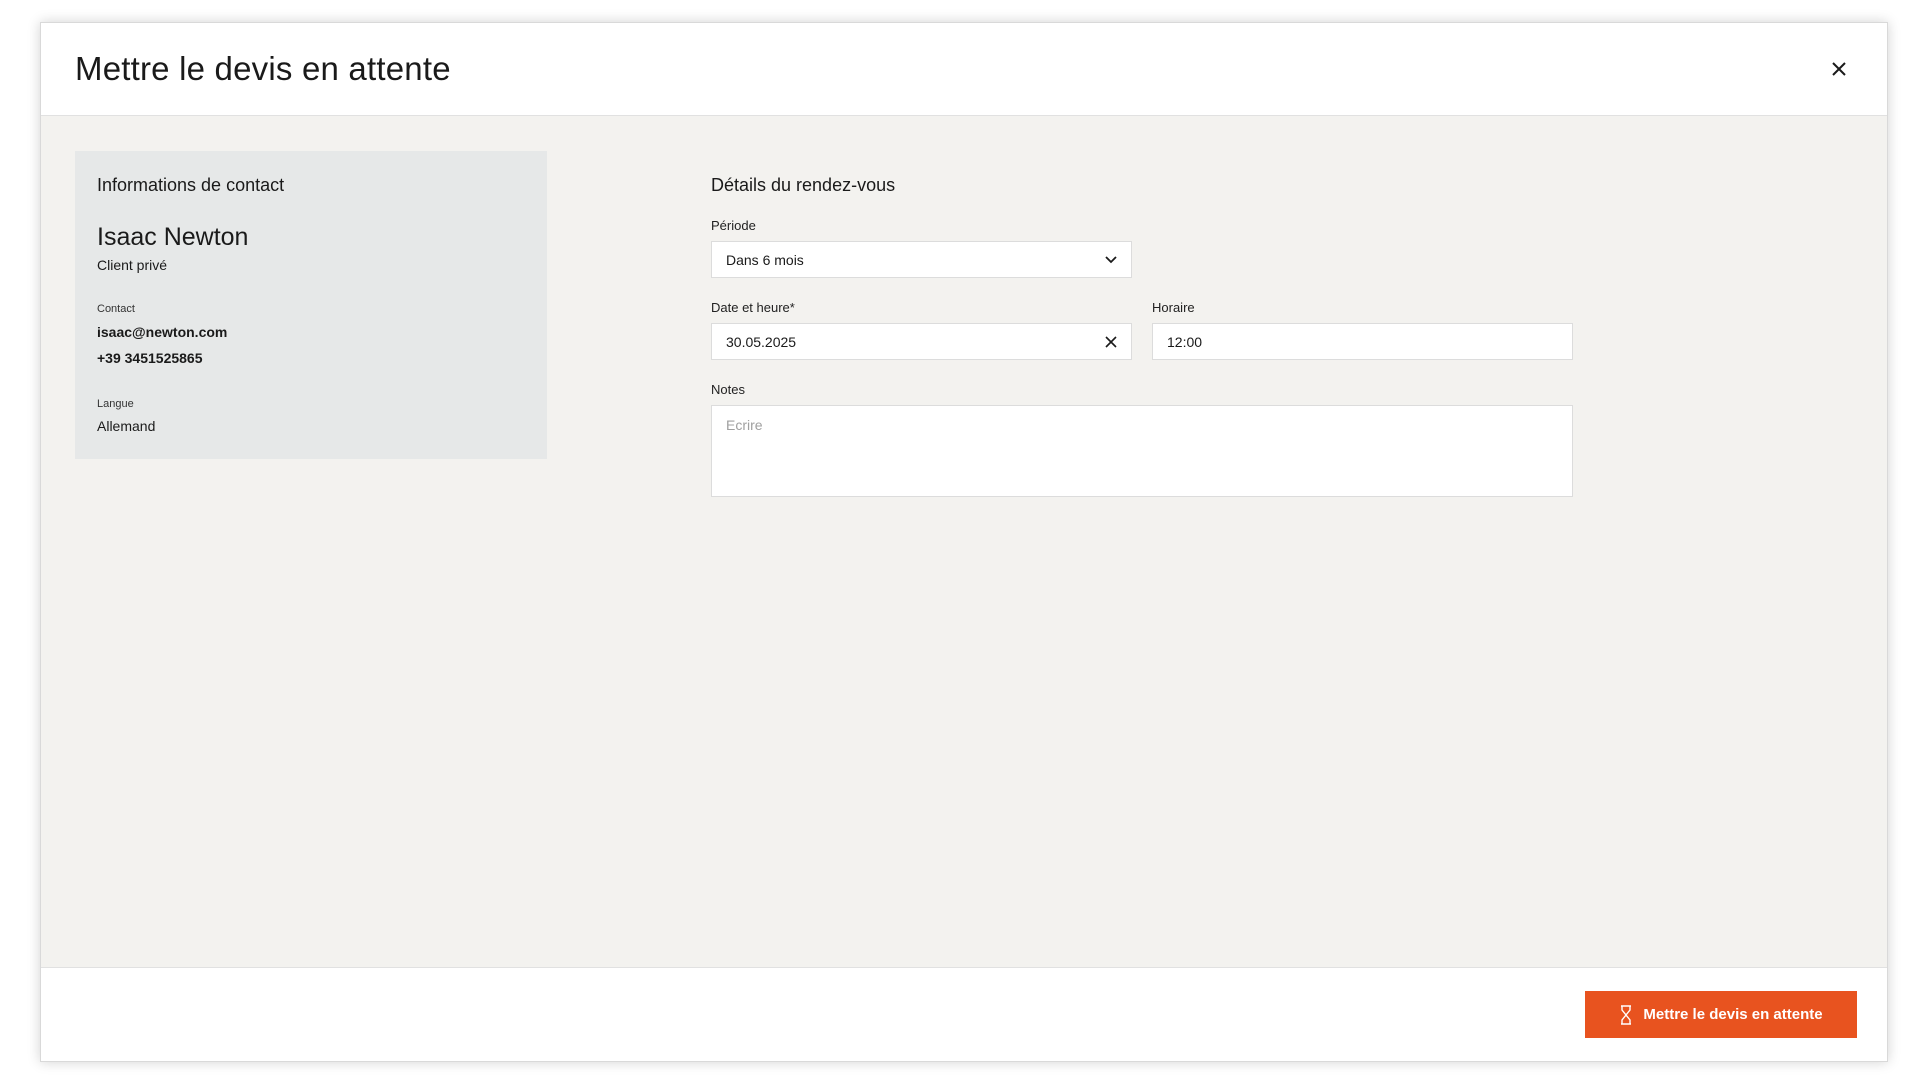 This screenshot has width=1920, height=1080. What do you see at coordinates (1185, 341) in the screenshot?
I see `time-value: 12:00` at bounding box center [1185, 341].